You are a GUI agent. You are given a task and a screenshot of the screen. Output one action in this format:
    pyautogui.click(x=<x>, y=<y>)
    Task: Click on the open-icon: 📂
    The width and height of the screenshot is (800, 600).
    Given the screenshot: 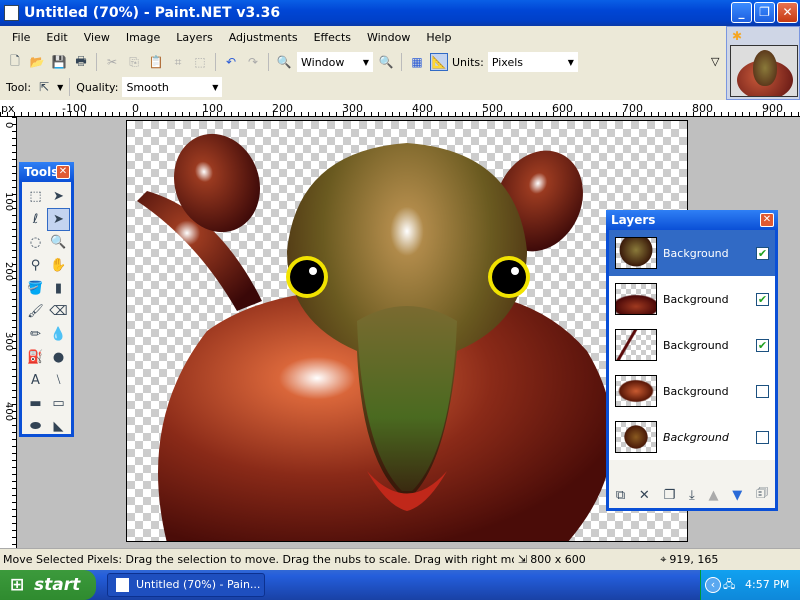 What is the action you would take?
    pyautogui.click(x=37, y=62)
    